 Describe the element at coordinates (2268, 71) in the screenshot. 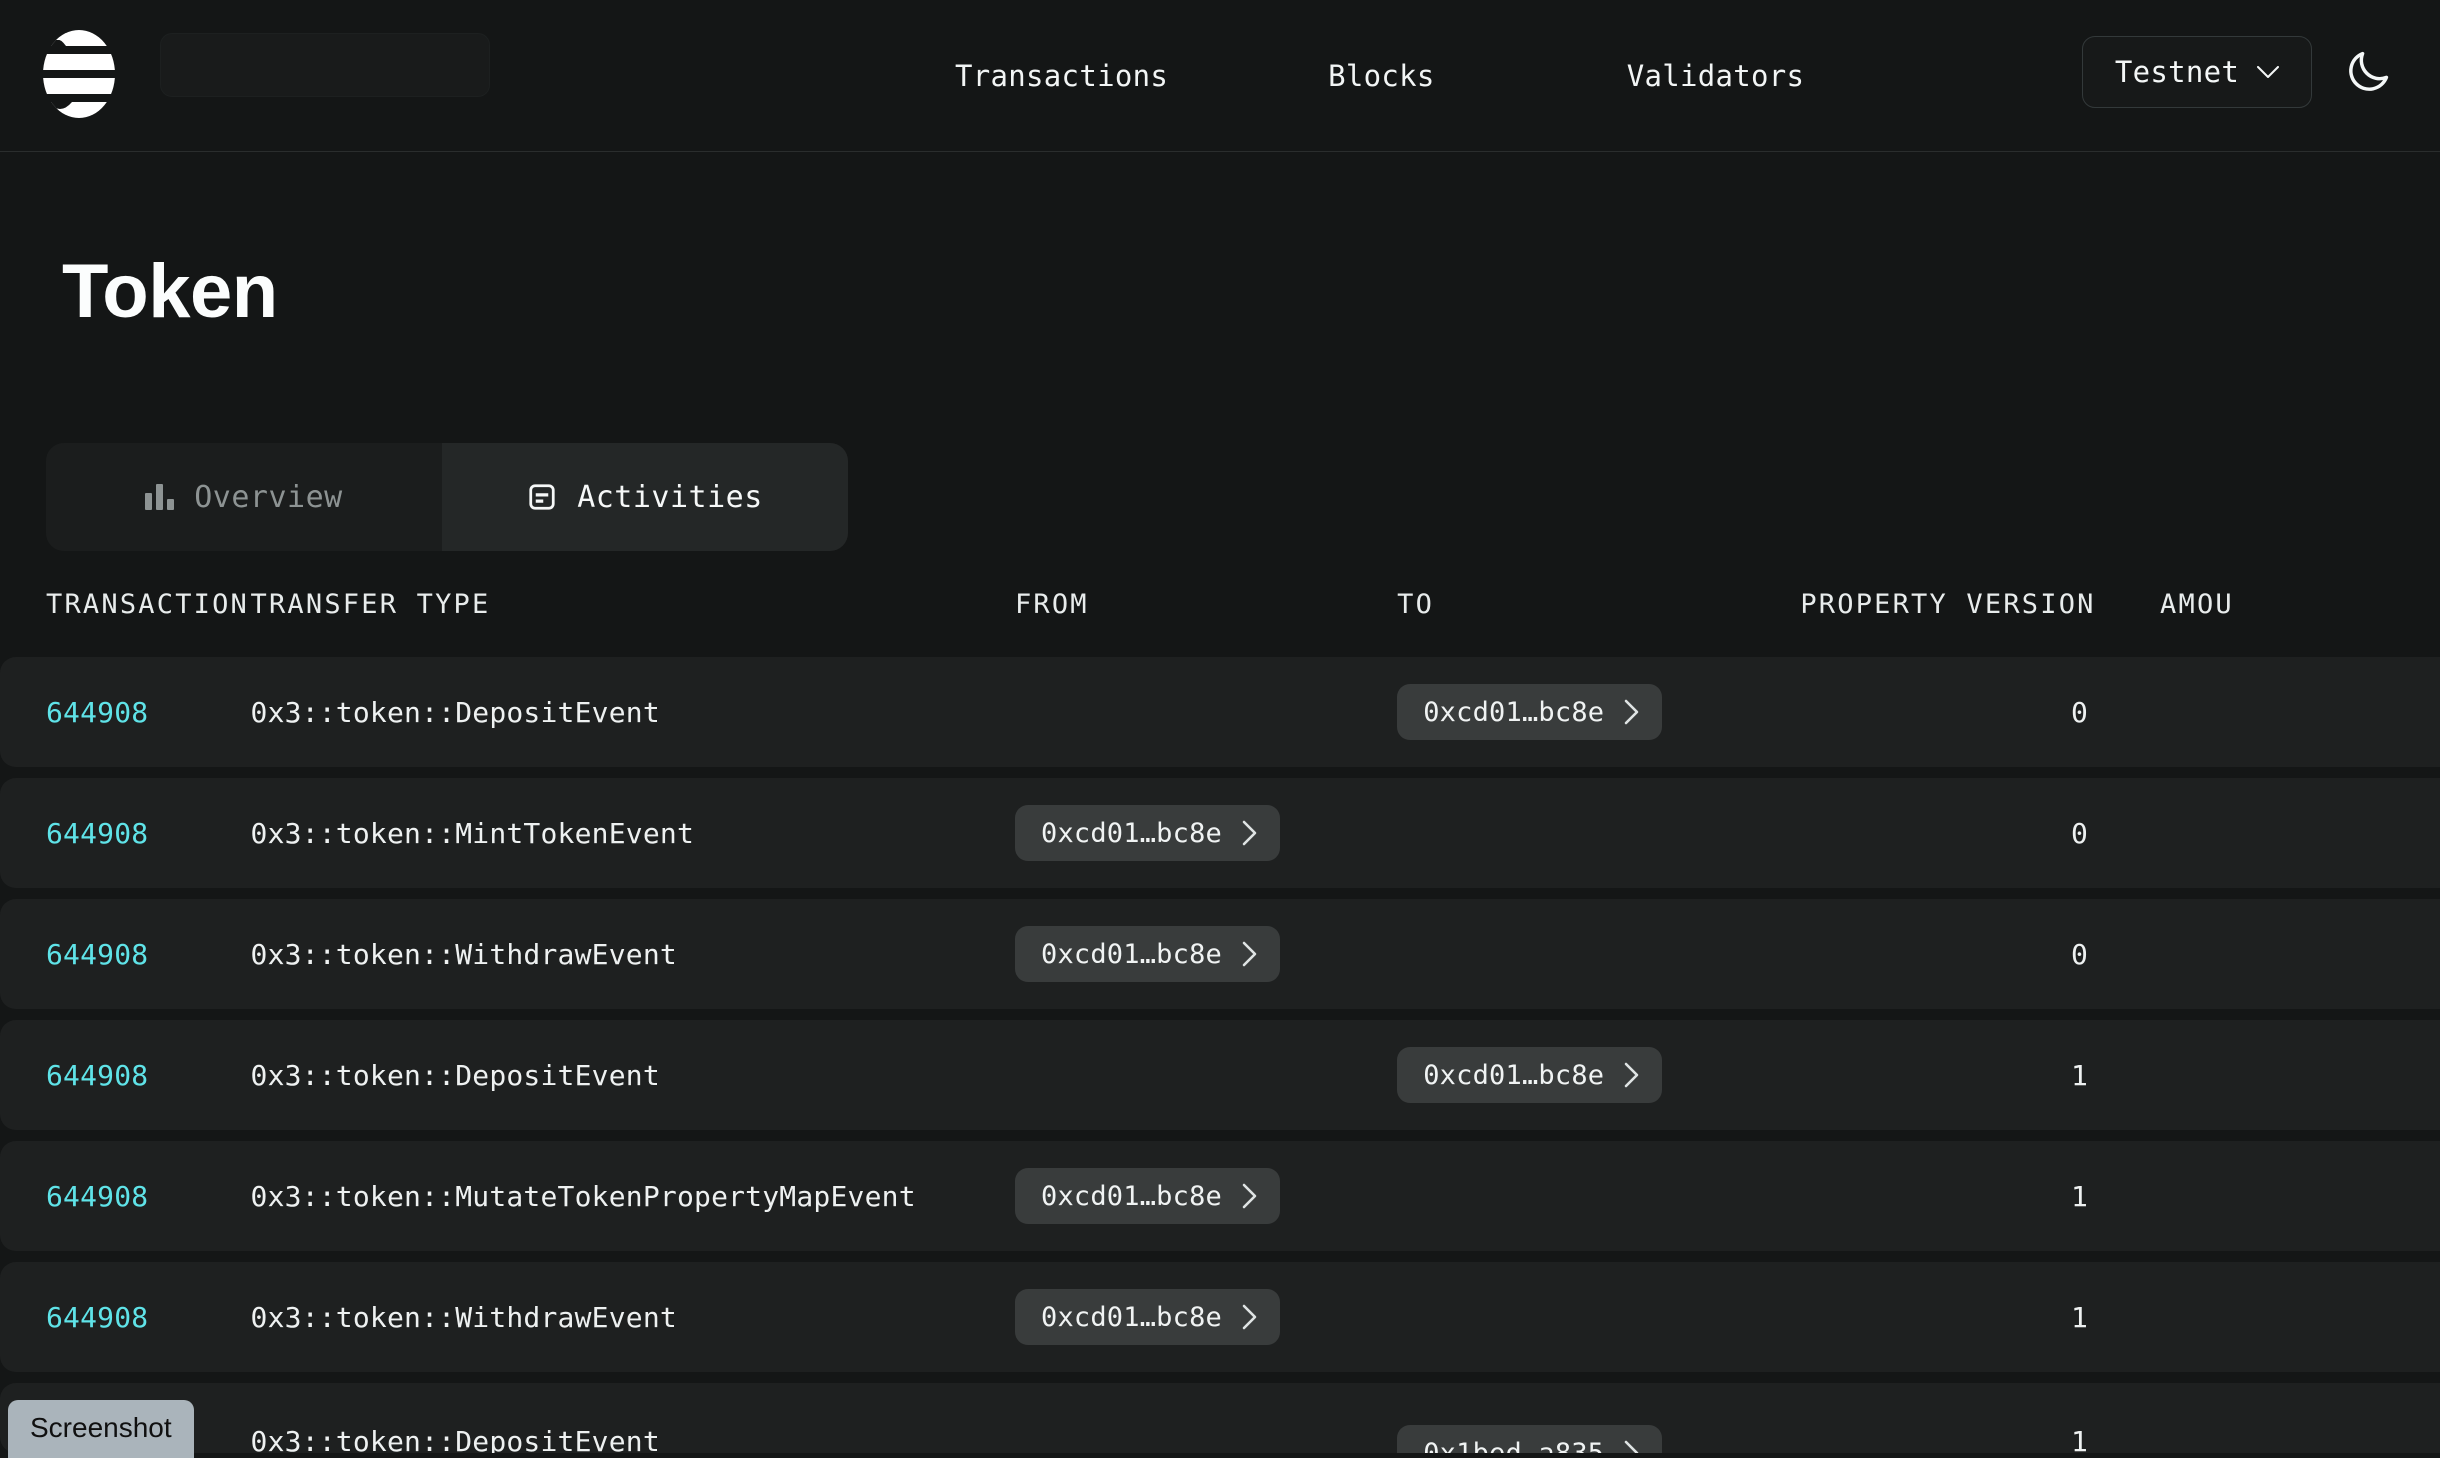

I see `chevron-down-icon` at that location.